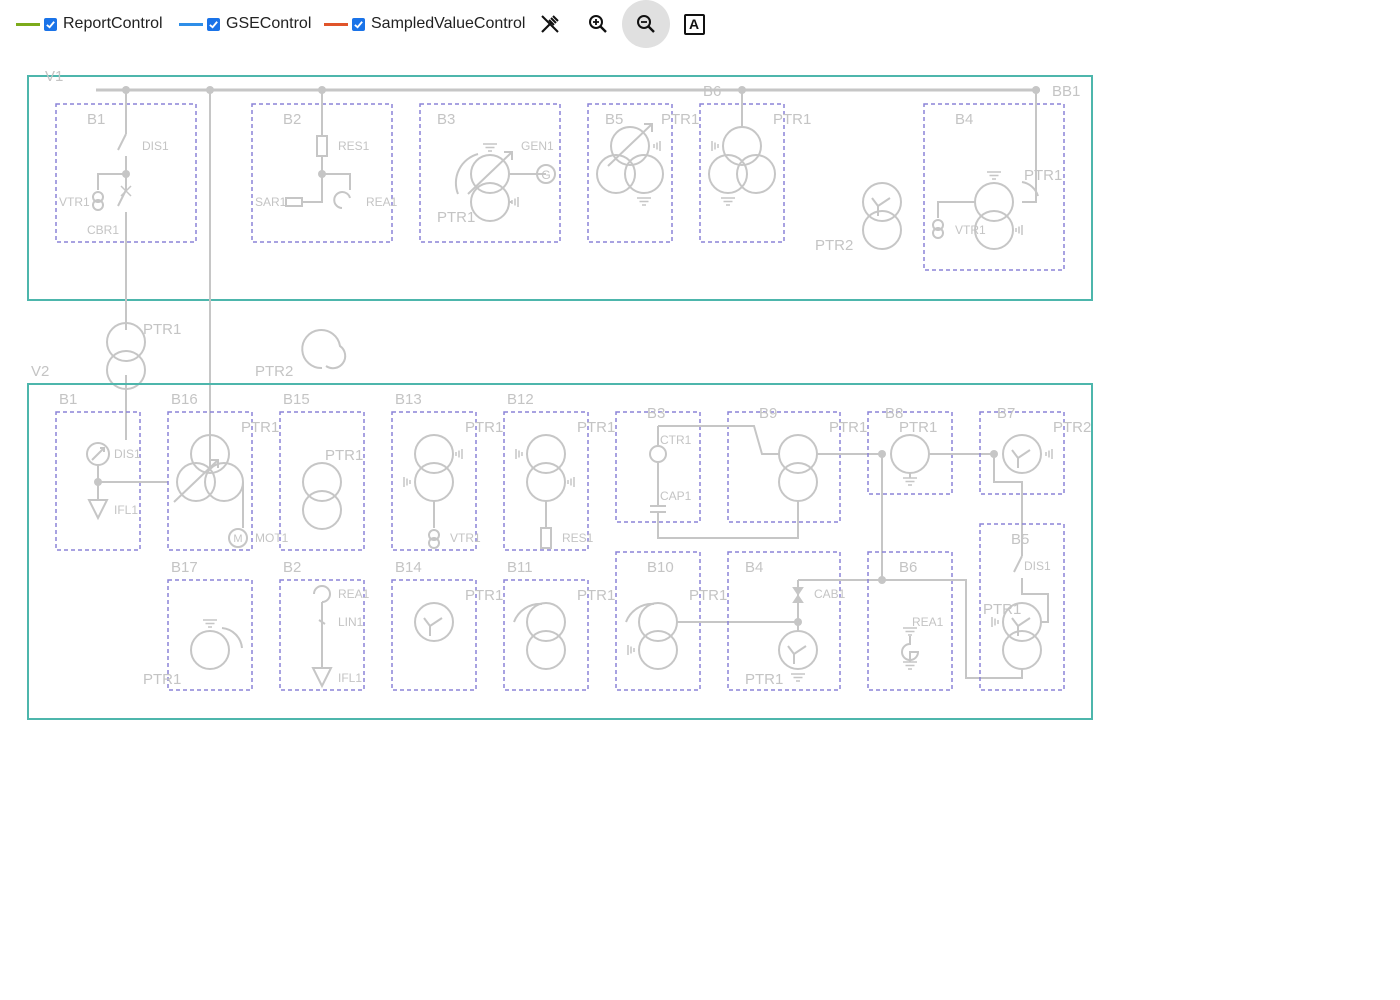  Describe the element at coordinates (126, 210) in the screenshot. I see `v1-bay-b1: B1 DIS1 VTR1 CBR1` at that location.